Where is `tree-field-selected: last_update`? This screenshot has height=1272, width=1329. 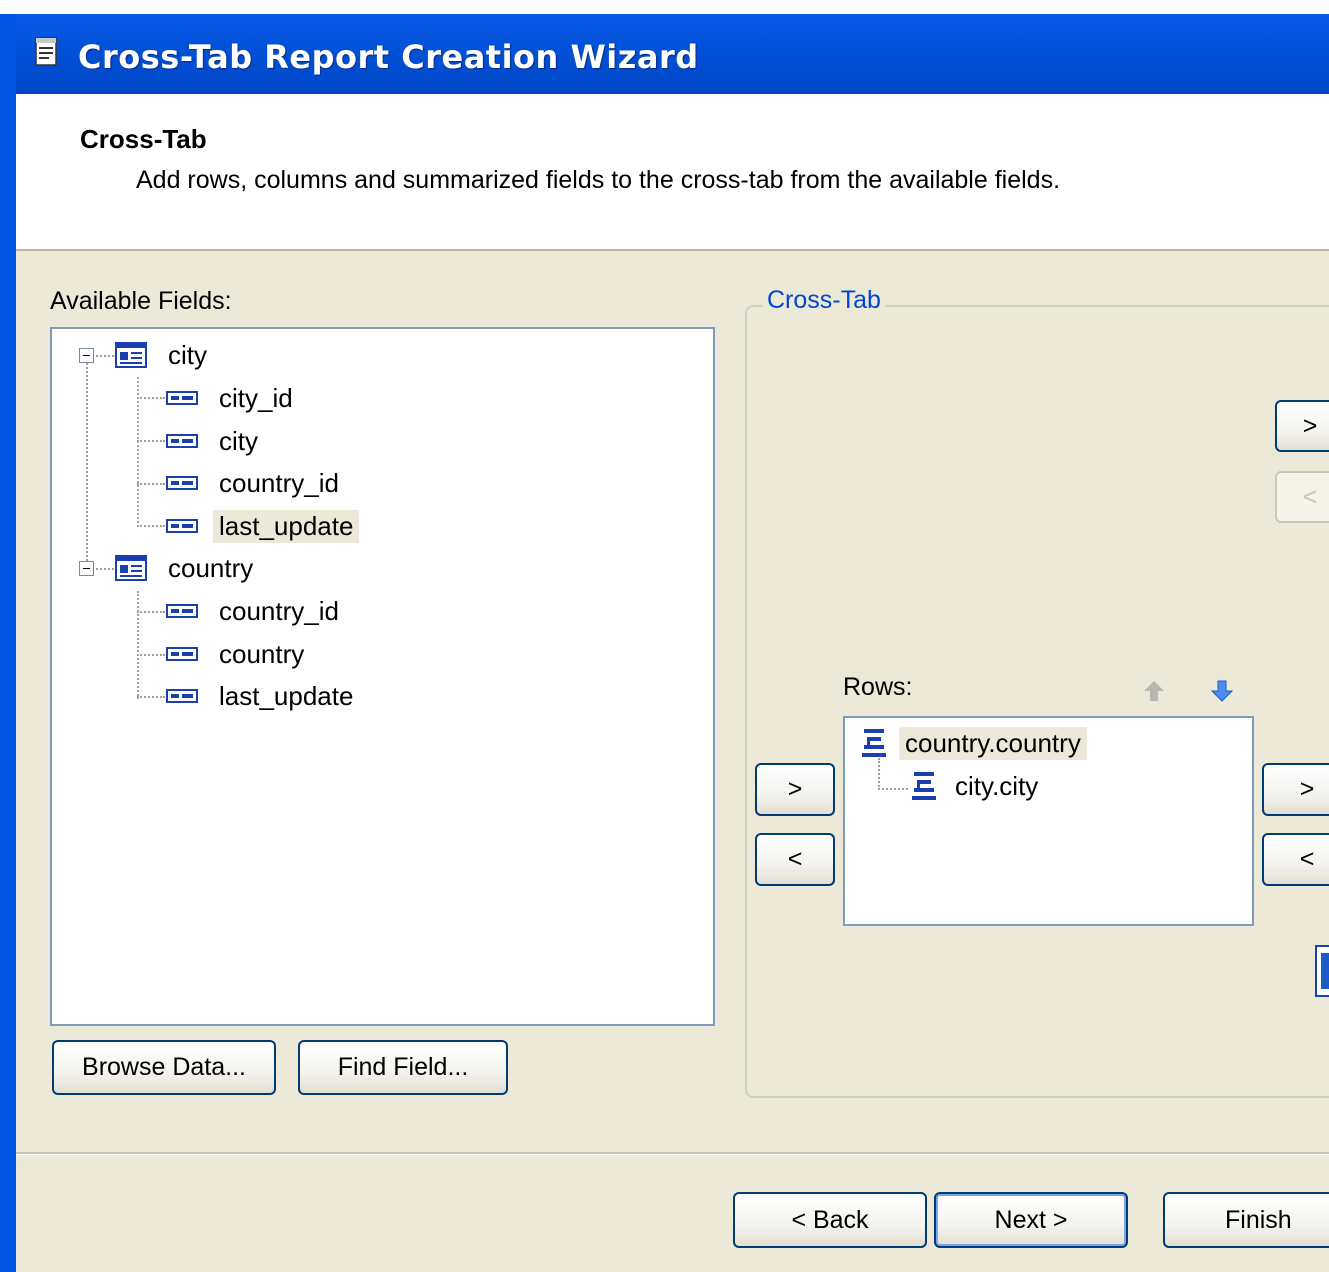 tree-field-selected: last_update is located at coordinates (262, 526).